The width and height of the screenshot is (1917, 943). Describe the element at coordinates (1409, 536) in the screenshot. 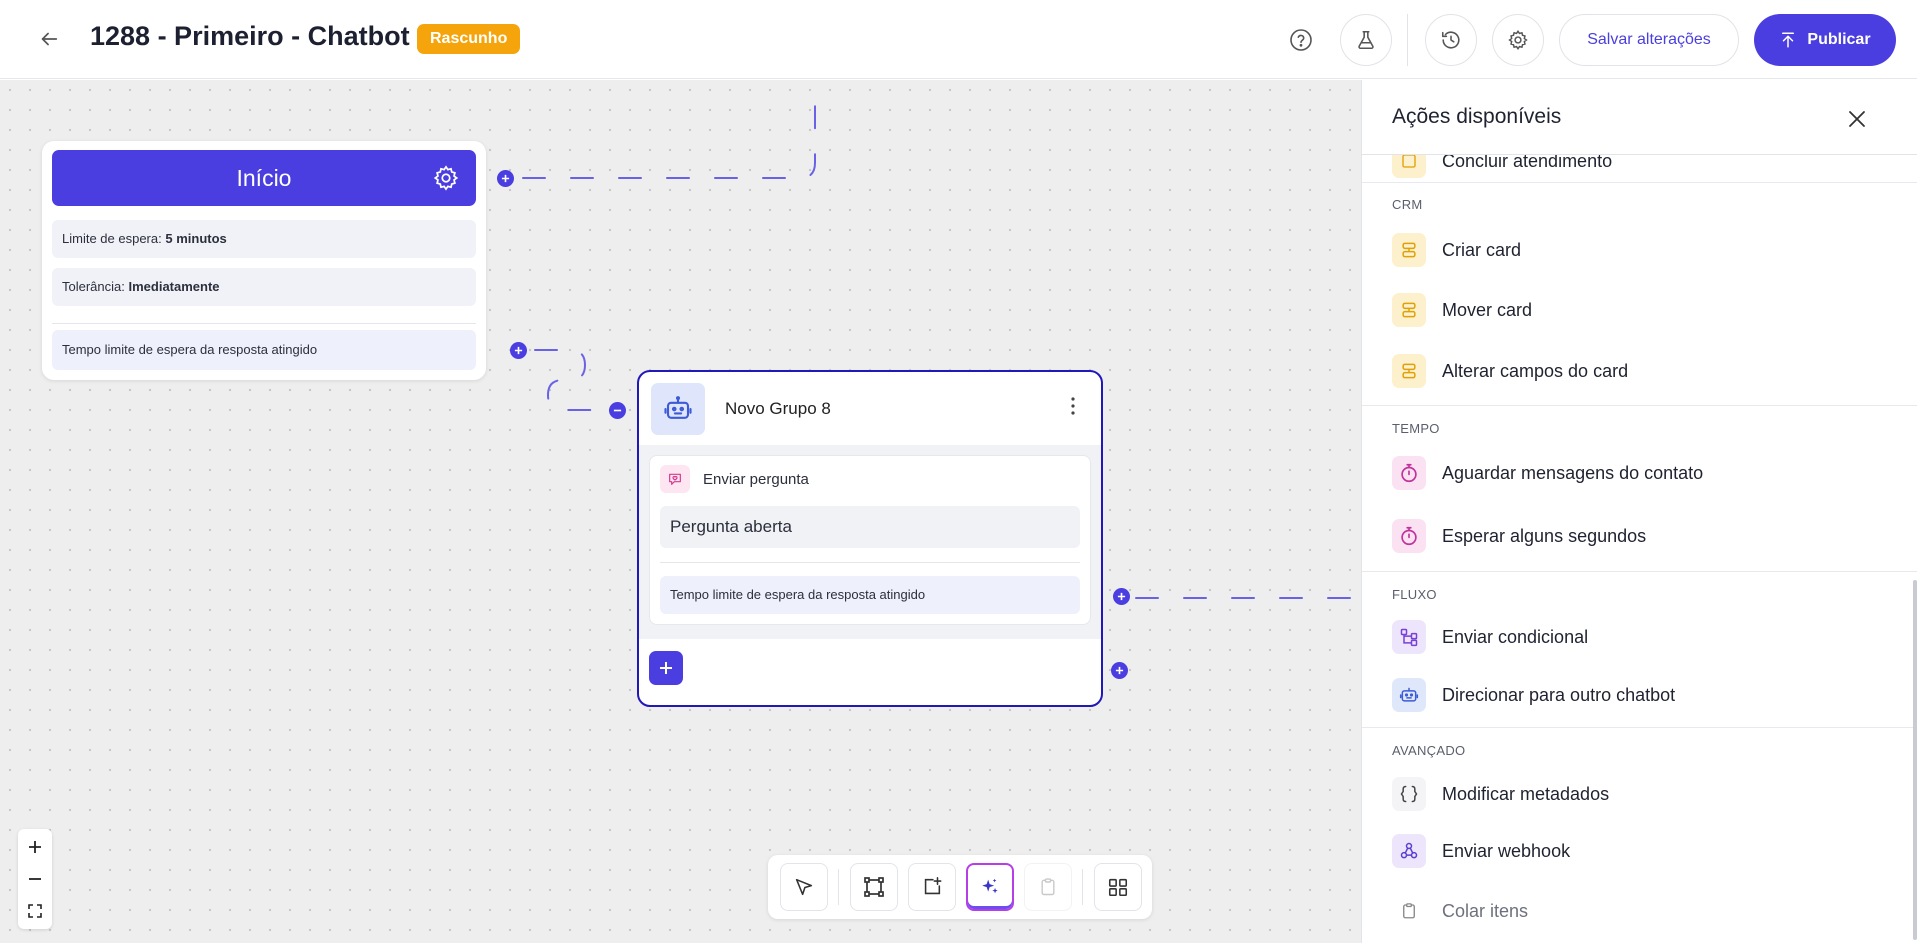

I see `timer-icon` at that location.